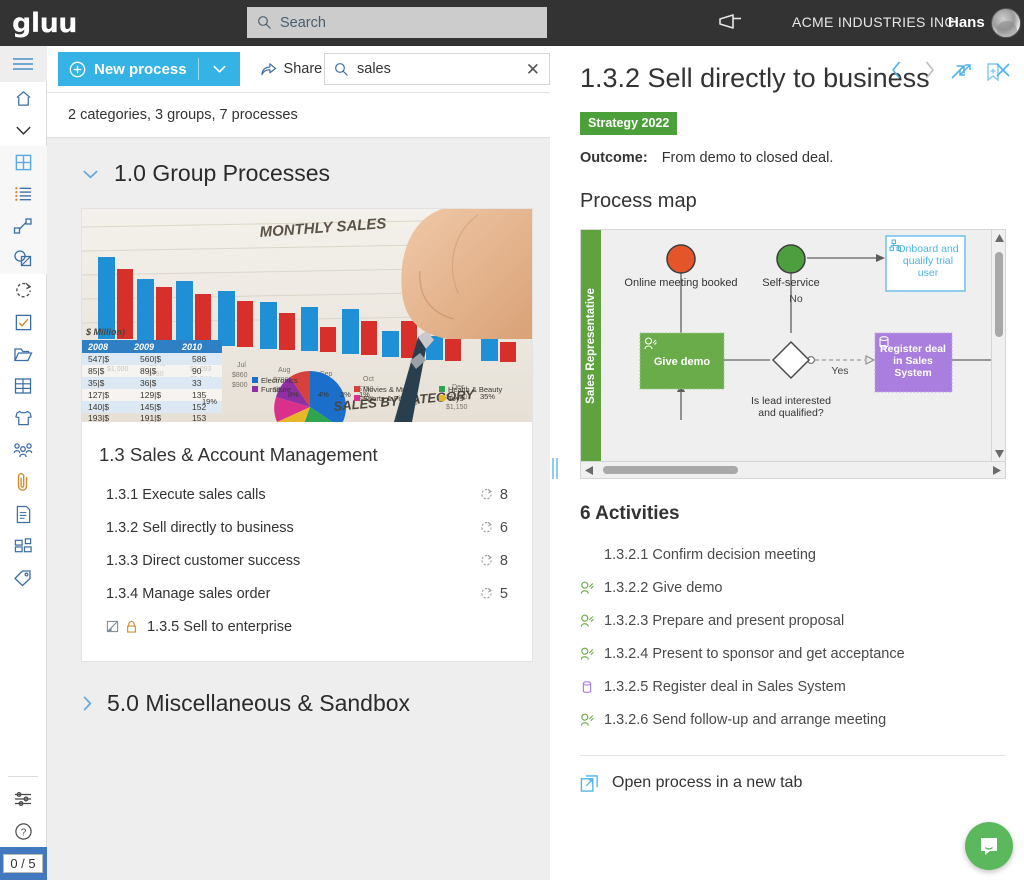  Describe the element at coordinates (23, 776) in the screenshot. I see `rail-divider` at that location.